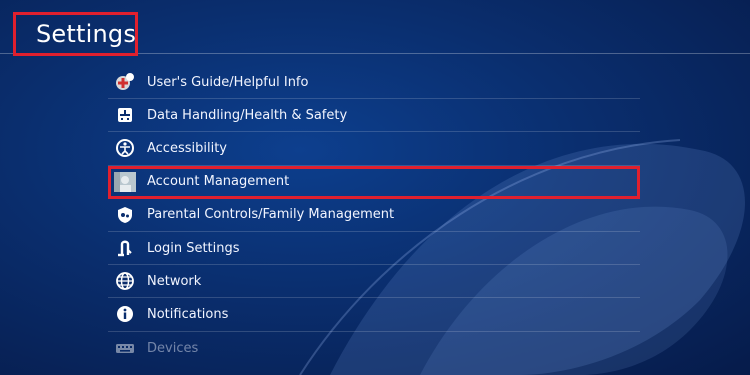  Describe the element at coordinates (374, 83) in the screenshot. I see `menu-item-users-guide: User's Guide/Helpful Info` at that location.